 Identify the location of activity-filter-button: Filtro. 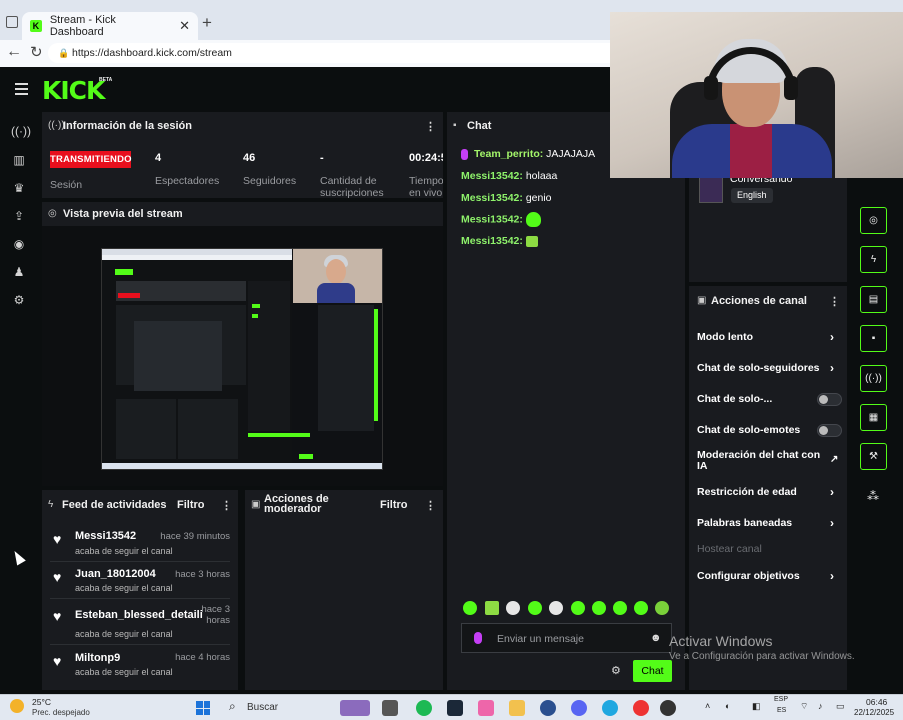
(191, 505).